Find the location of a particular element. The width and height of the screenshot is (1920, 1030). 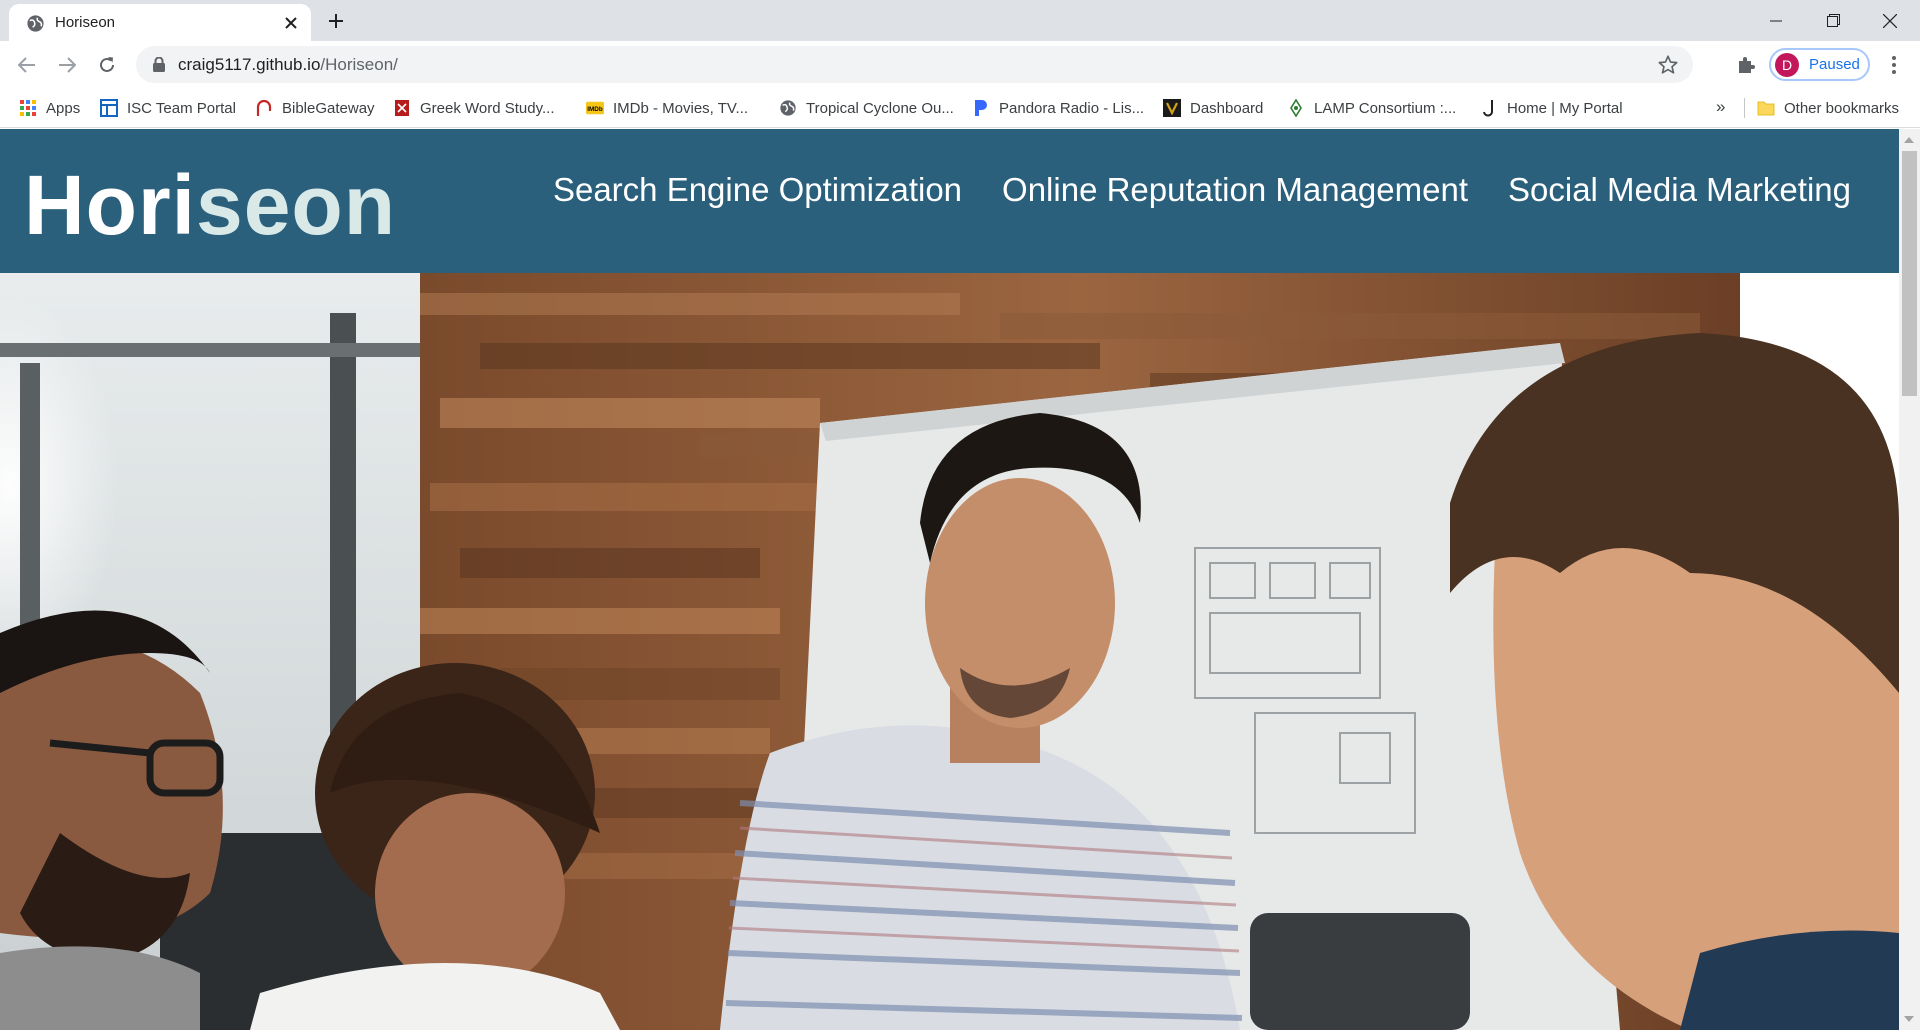

j-logo-icon is located at coordinates (1489, 108).